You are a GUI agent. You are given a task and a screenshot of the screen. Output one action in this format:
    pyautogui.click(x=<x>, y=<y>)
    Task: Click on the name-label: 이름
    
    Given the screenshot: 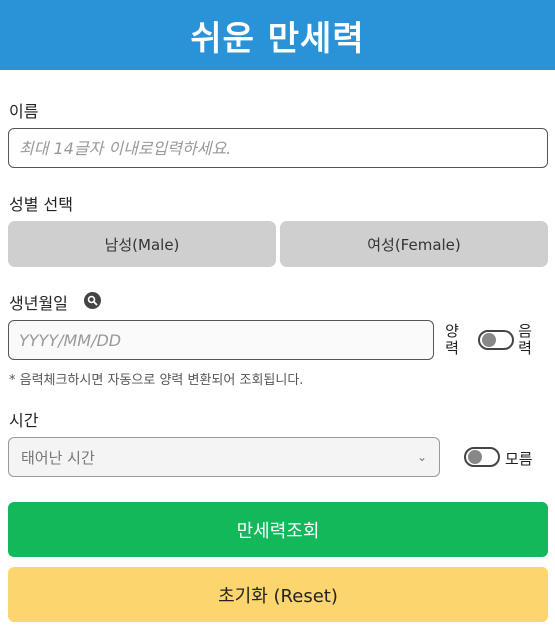 What is the action you would take?
    pyautogui.click(x=24, y=111)
    